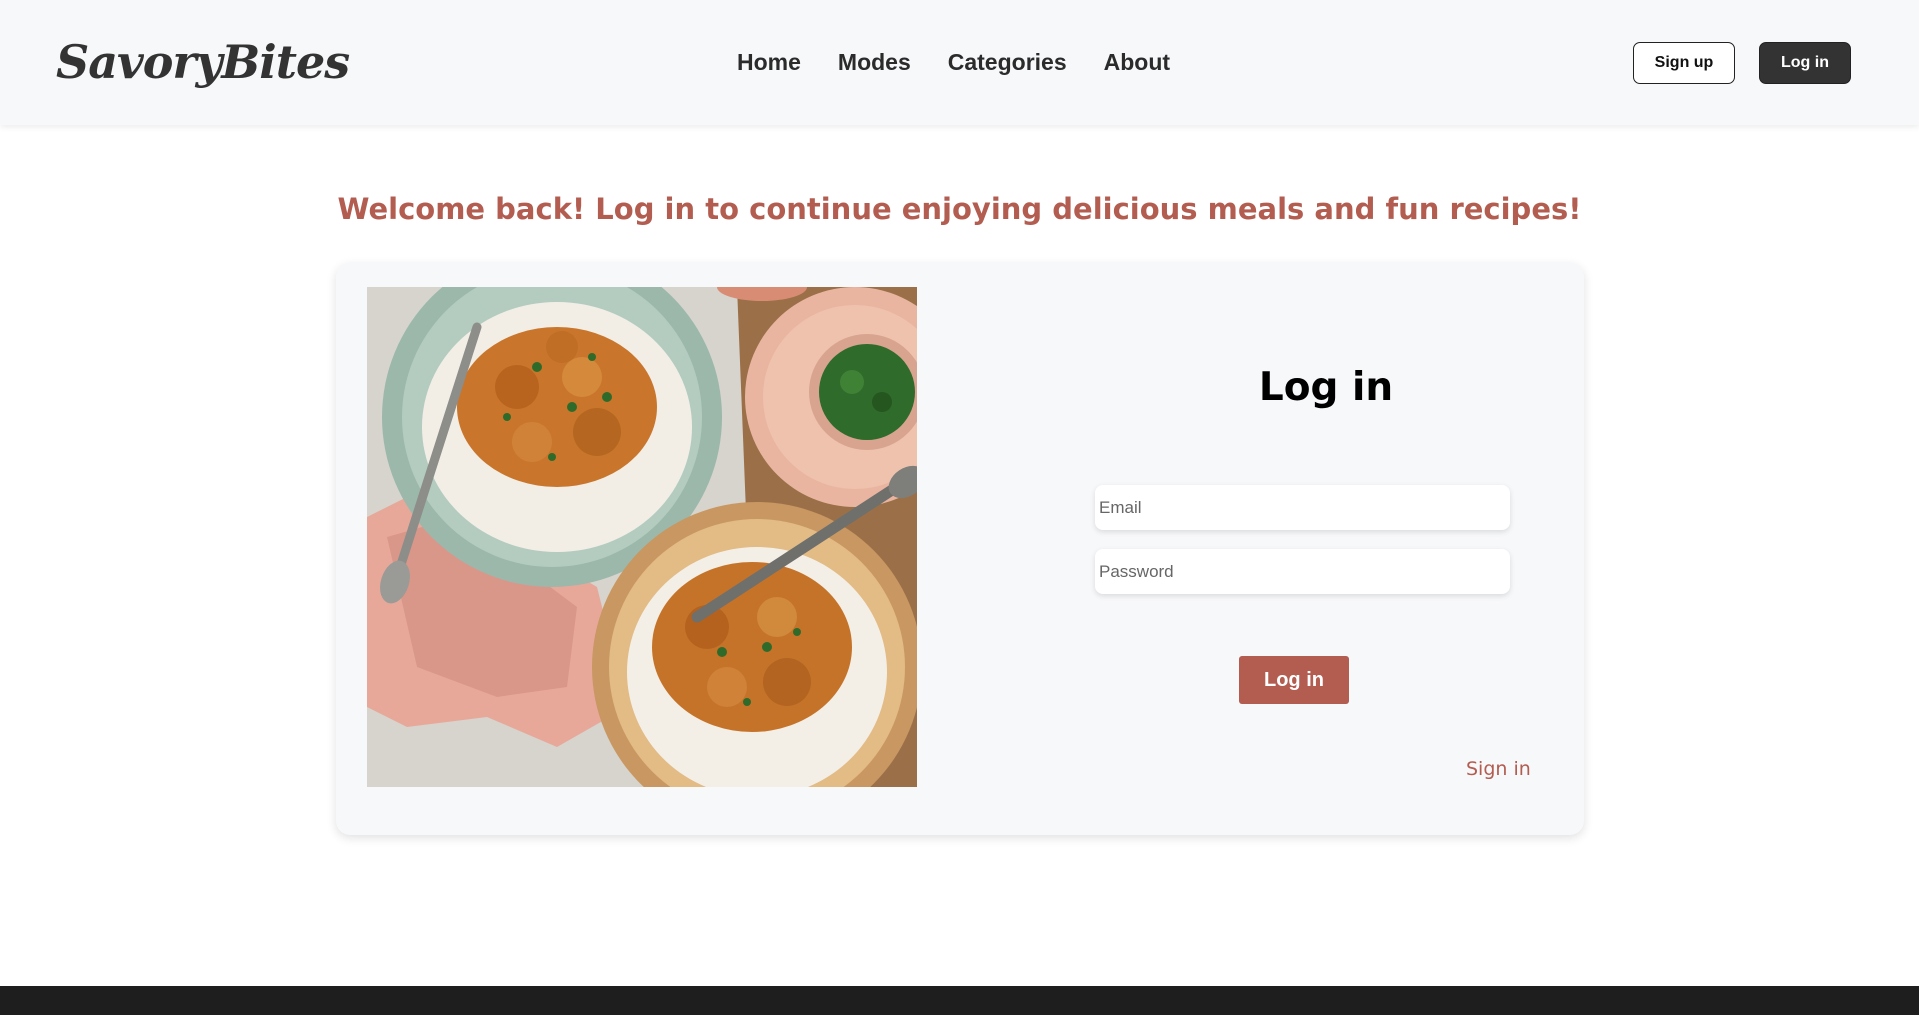 The height and width of the screenshot is (1015, 1919). What do you see at coordinates (1137, 62) in the screenshot?
I see `nav-about: About` at bounding box center [1137, 62].